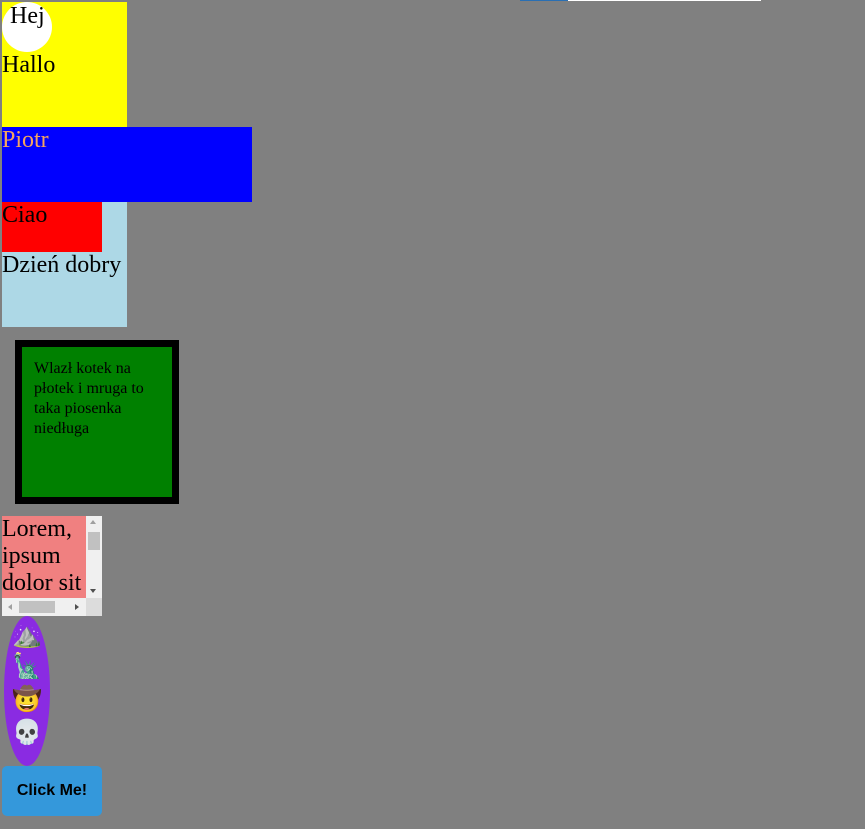  Describe the element at coordinates (37, 607) in the screenshot. I see `horizontal-scroll-thumb` at that location.